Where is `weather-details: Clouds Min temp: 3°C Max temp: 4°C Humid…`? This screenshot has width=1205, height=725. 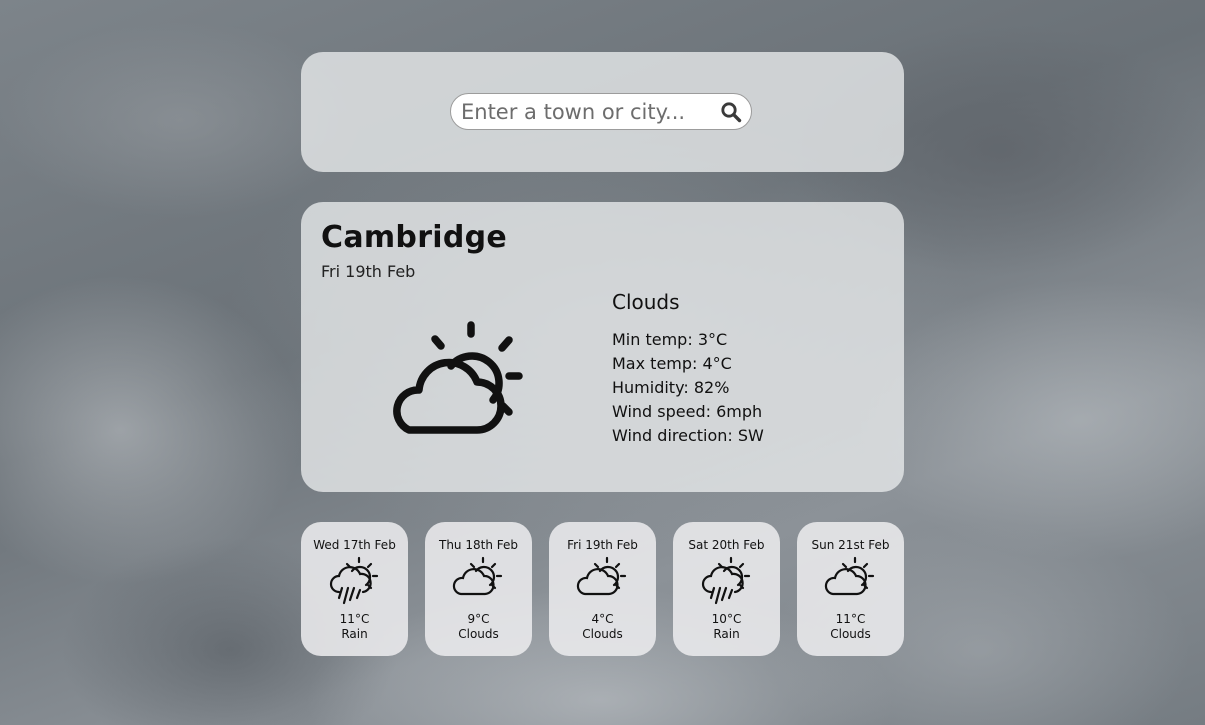 weather-details: Clouds Min temp: 3°C Max temp: 4°C Humid… is located at coordinates (747, 369).